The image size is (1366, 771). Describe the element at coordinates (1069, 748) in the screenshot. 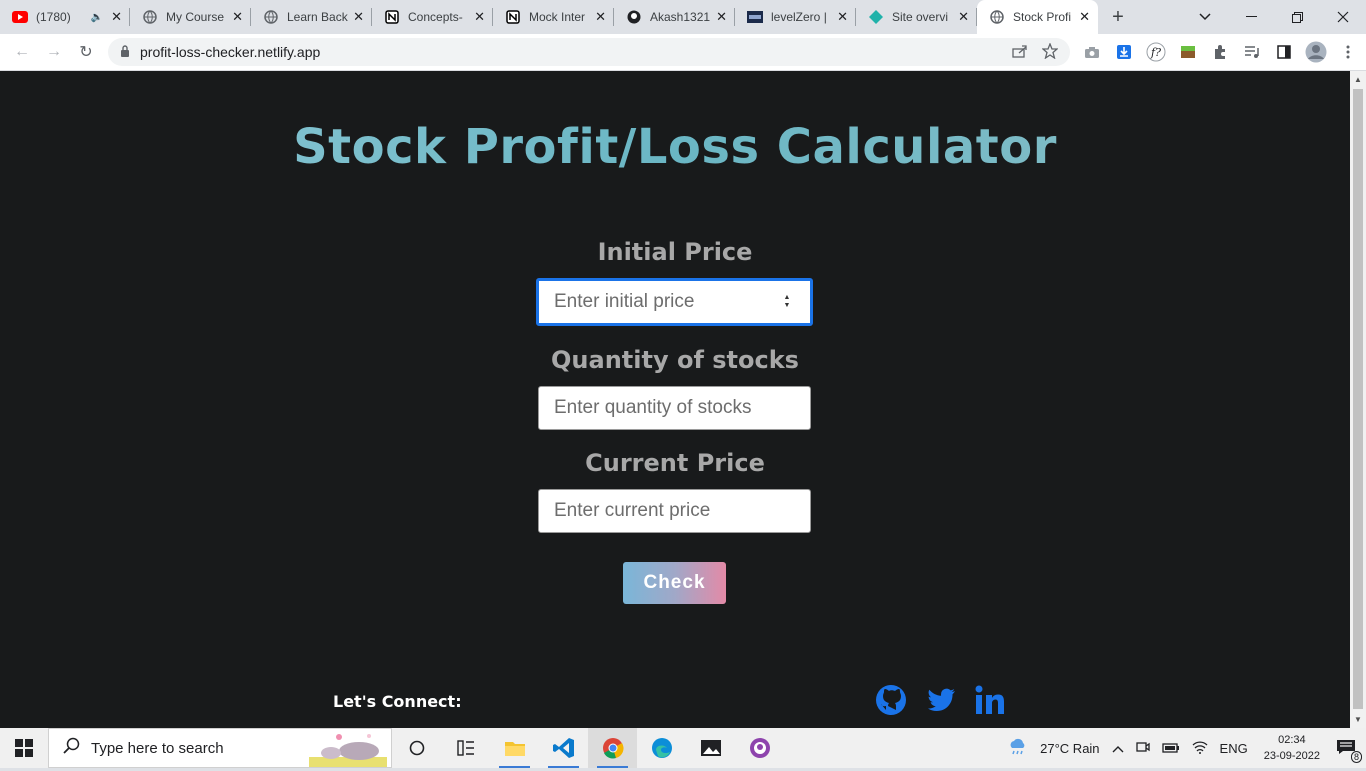

I see `weather-text: 27°C Rain` at that location.